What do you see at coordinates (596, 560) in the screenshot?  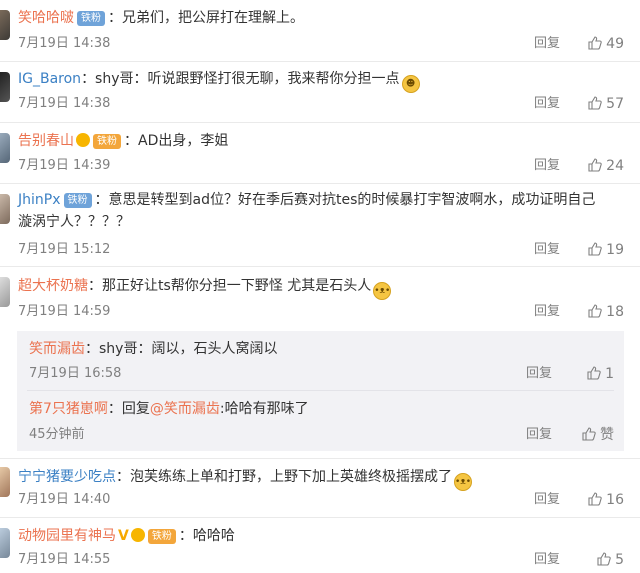 I see `like-button: 5` at bounding box center [596, 560].